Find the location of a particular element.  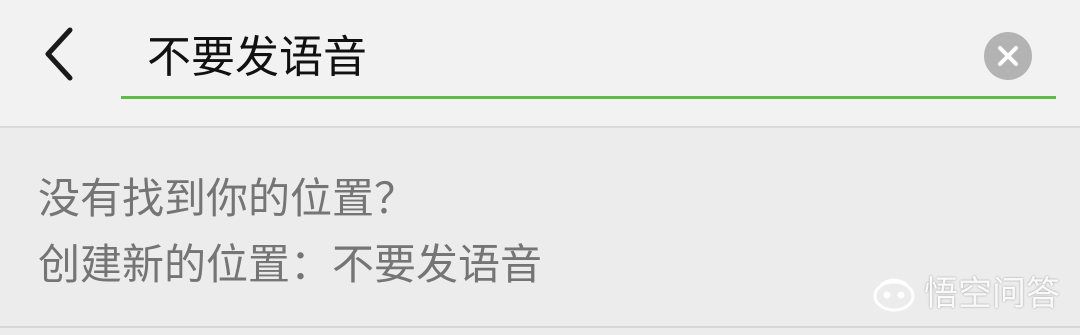

create-location-text: 创建新的位置：不要发语音 is located at coordinates (290, 264).